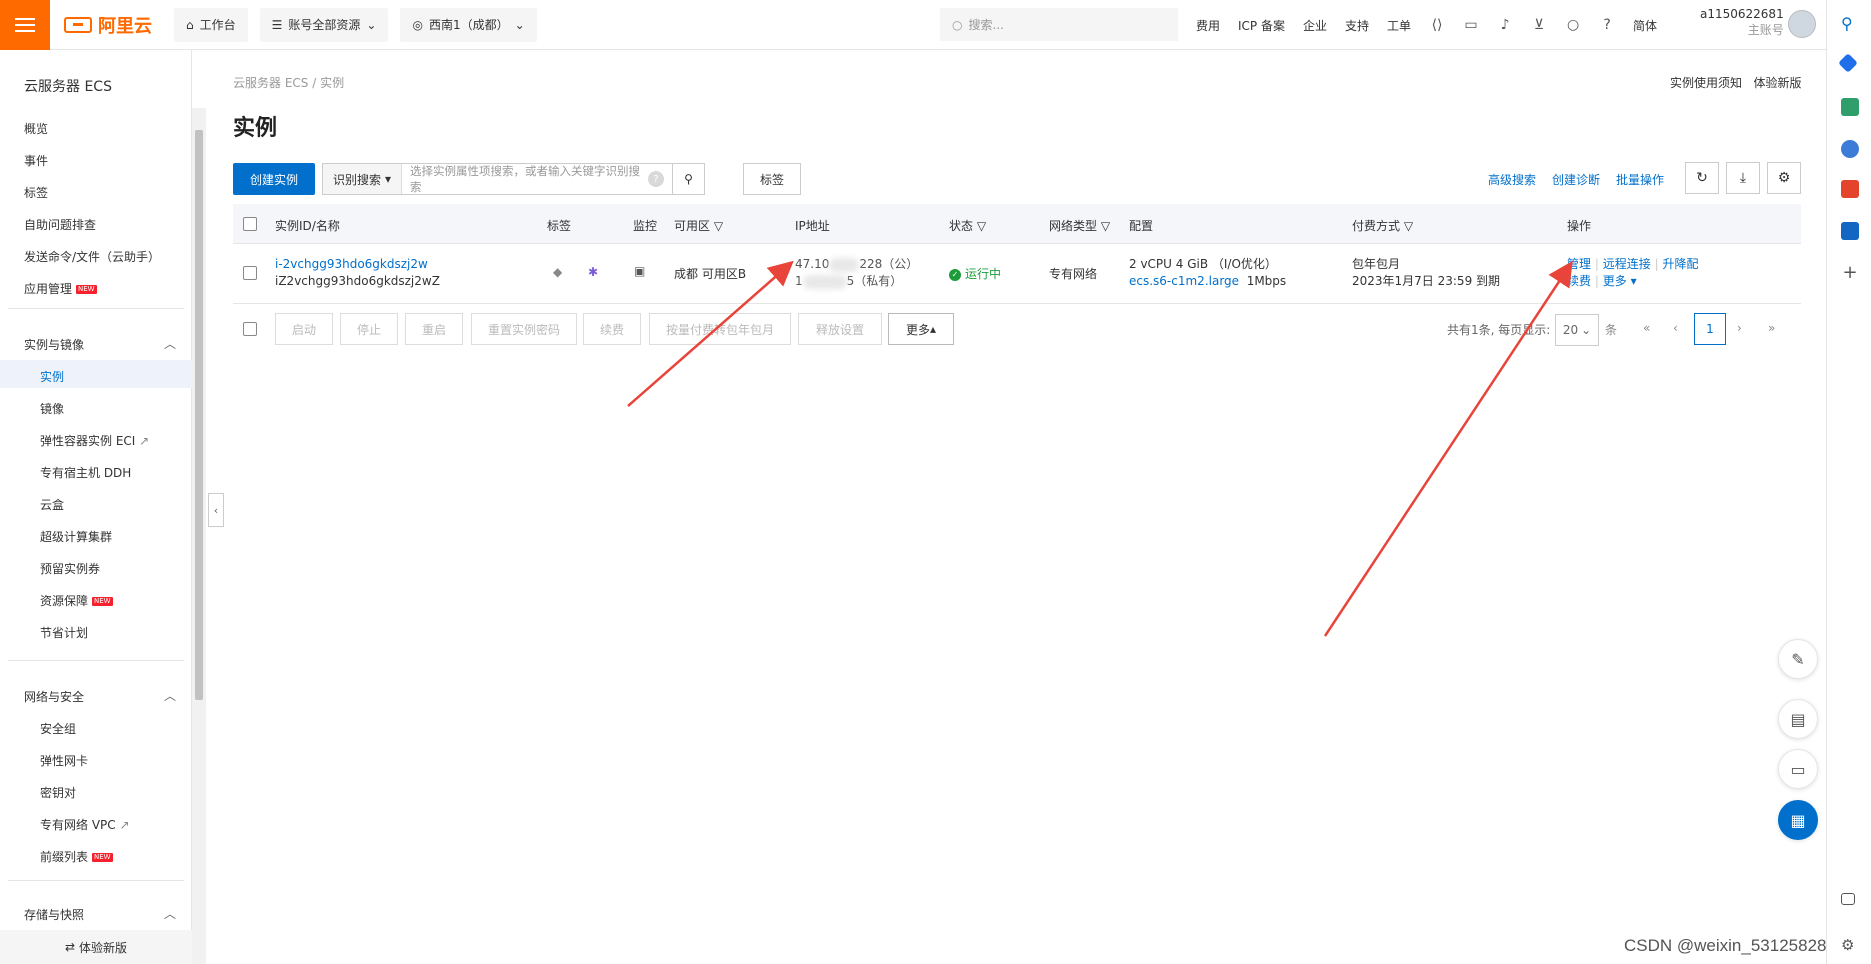 Image resolution: width=1871 pixels, height=964 pixels. Describe the element at coordinates (1505, 25) in the screenshot. I see `bell-icon: ♪` at that location.